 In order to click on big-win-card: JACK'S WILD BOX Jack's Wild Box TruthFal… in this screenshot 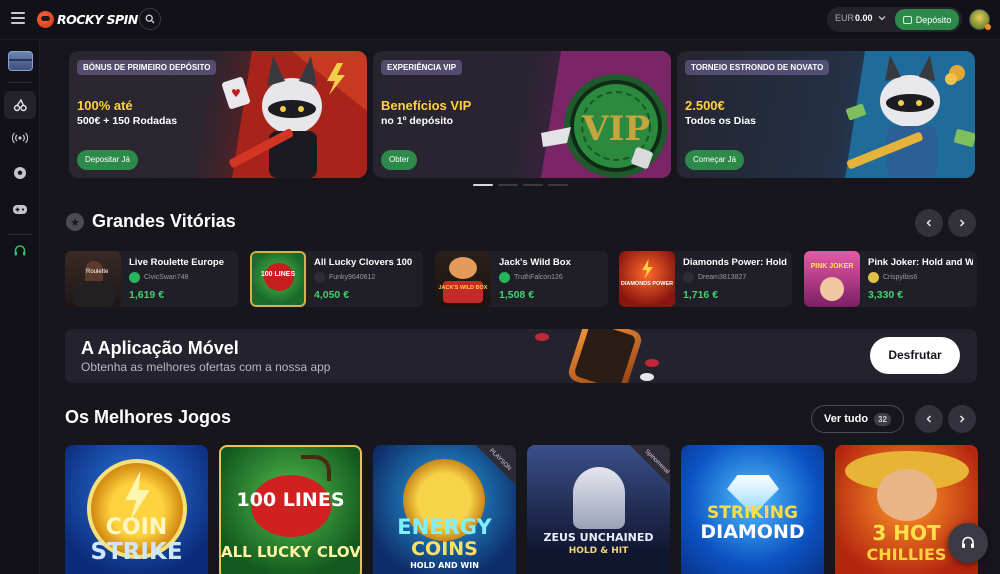, I will do `click(521, 279)`.